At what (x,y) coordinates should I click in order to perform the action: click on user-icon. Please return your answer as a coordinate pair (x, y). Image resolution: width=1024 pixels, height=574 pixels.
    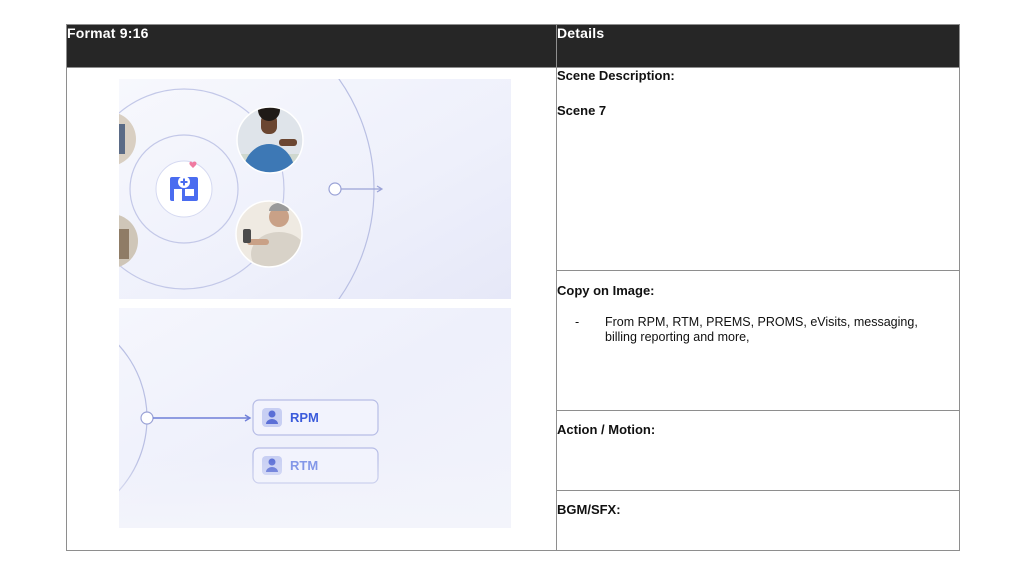
    Looking at the image, I should click on (272, 414).